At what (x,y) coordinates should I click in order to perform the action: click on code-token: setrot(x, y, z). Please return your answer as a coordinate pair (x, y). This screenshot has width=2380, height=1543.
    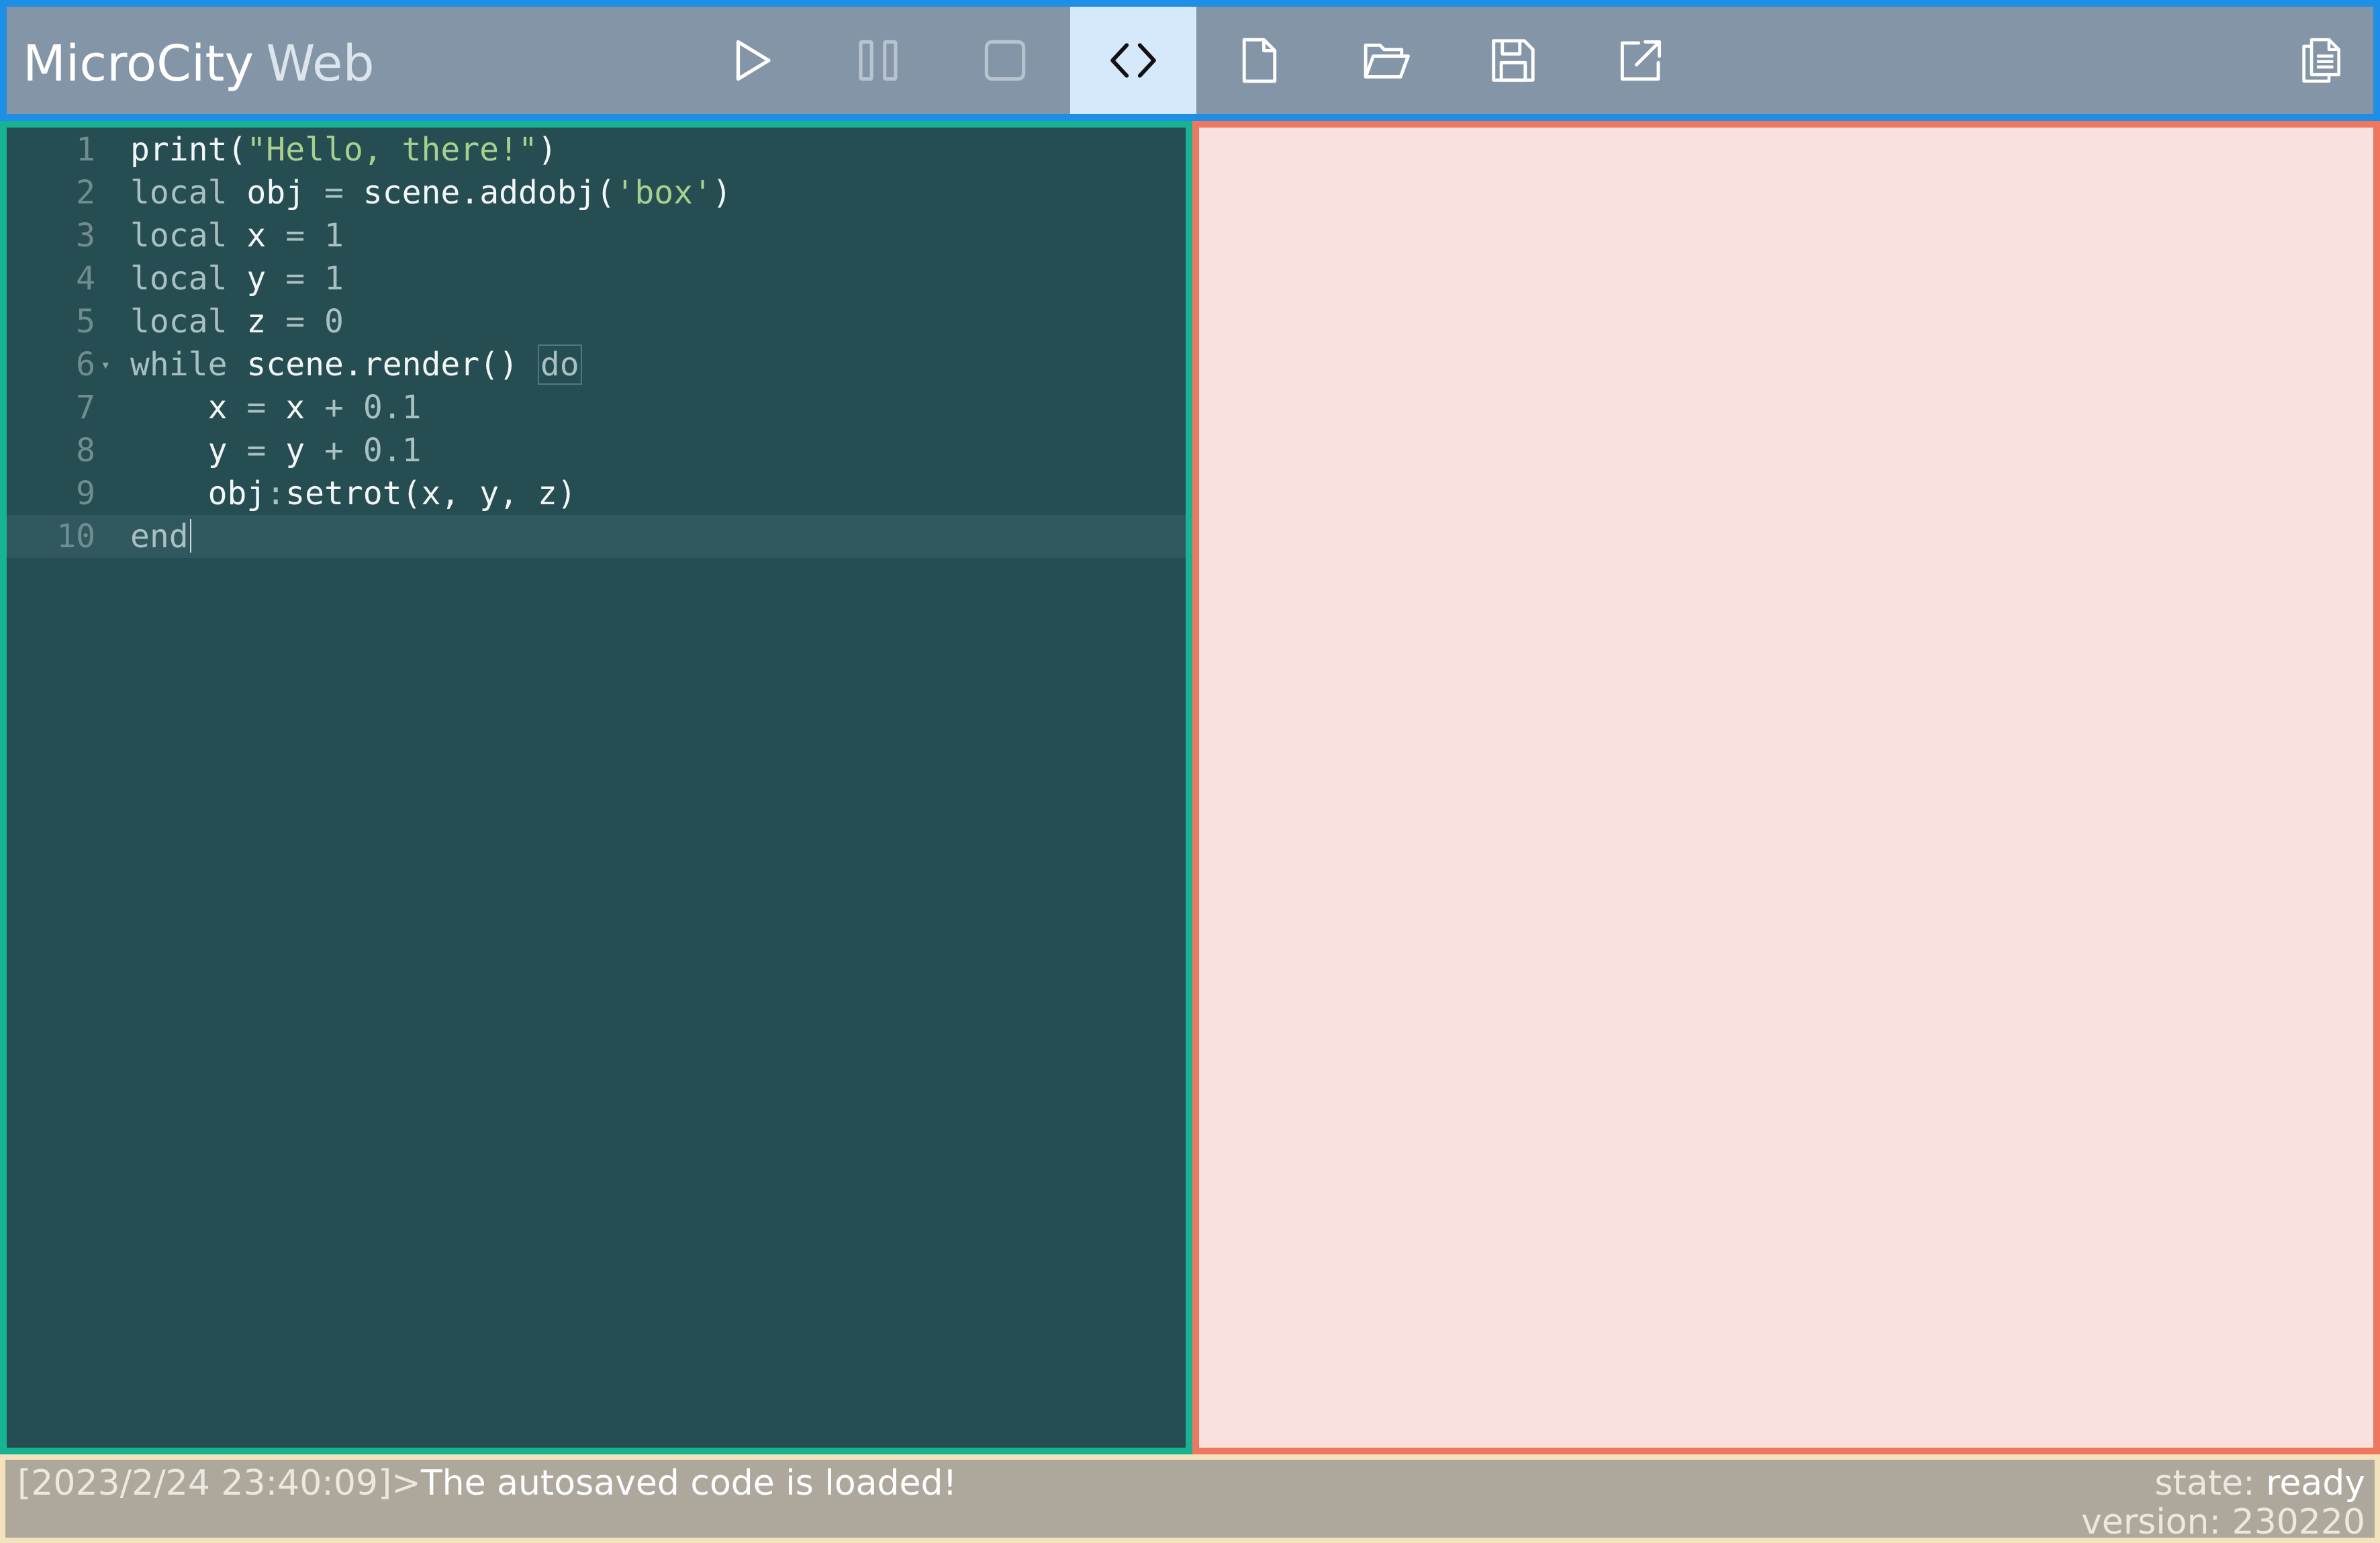
    Looking at the image, I should click on (431, 494).